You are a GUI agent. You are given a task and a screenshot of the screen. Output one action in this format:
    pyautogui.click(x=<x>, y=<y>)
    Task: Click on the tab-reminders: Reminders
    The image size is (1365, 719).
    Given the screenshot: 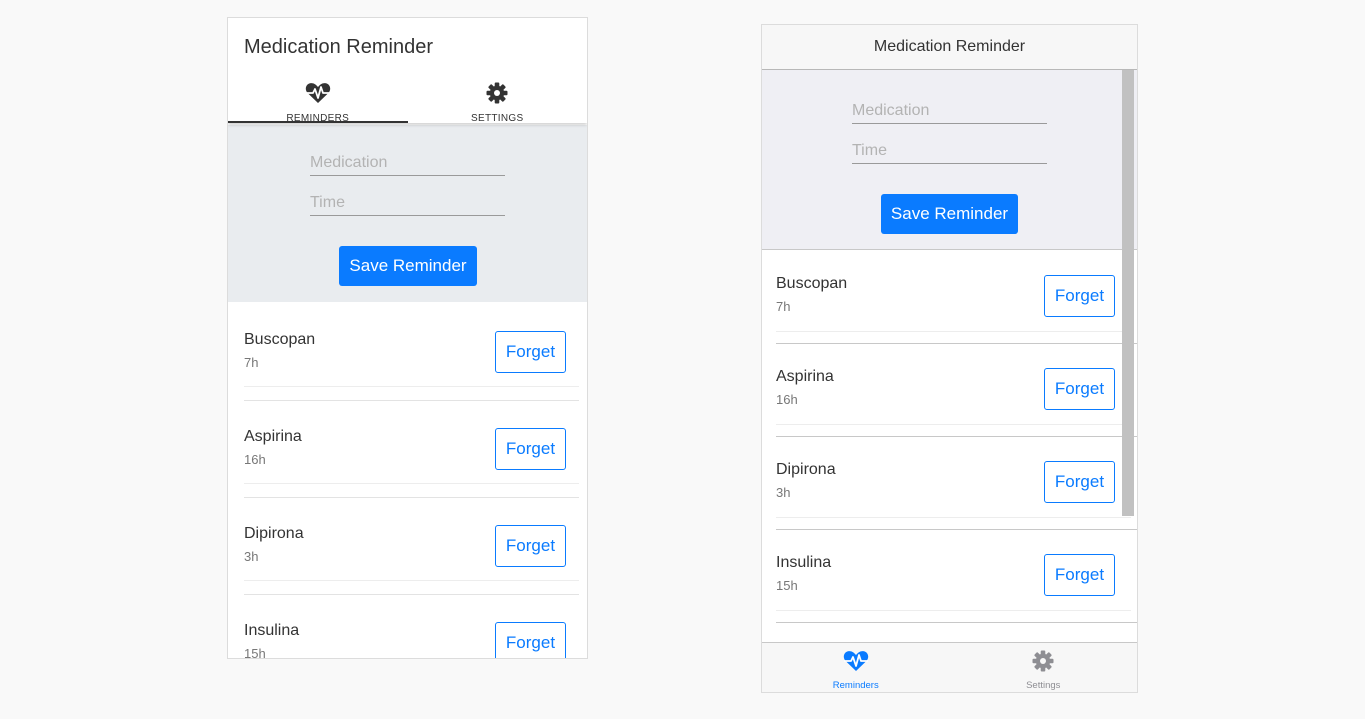 What is the action you would take?
    pyautogui.click(x=856, y=667)
    